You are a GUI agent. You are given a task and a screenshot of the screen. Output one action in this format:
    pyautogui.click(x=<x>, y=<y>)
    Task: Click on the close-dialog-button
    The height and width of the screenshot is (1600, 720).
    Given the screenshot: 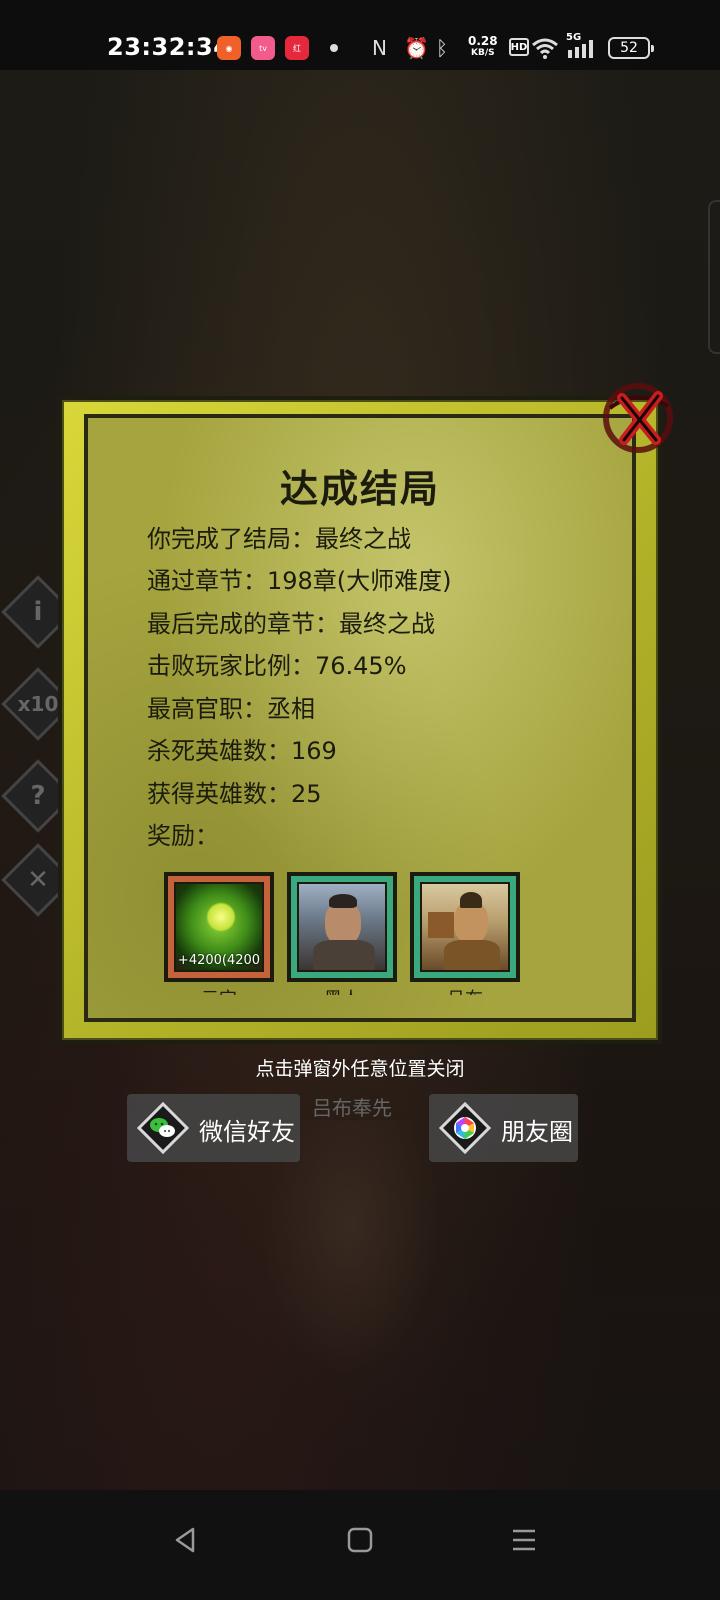 What is the action you would take?
    pyautogui.click(x=638, y=418)
    